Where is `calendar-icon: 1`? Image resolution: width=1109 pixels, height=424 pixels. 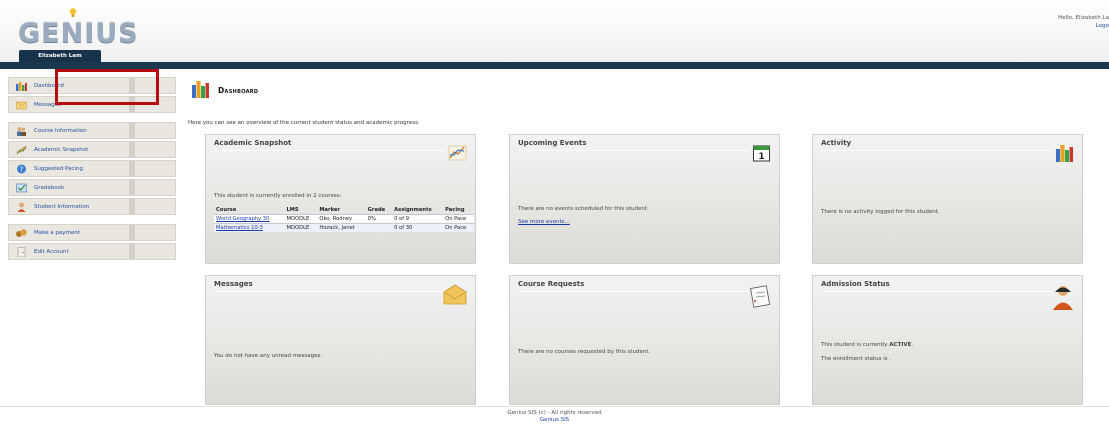 calendar-icon: 1 is located at coordinates (761, 153).